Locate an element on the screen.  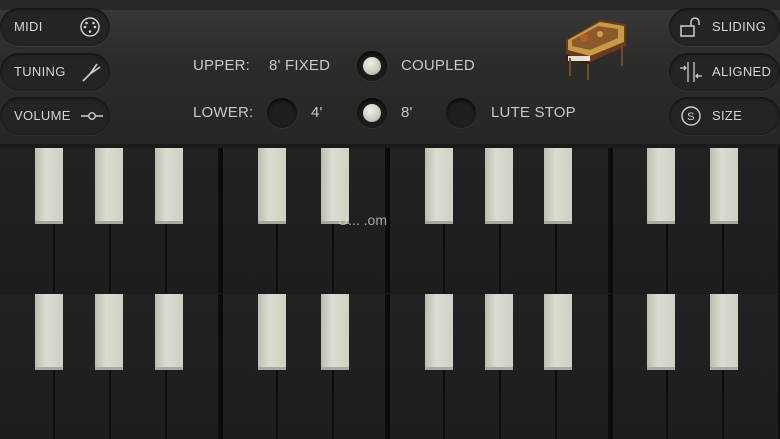
lute-stop-label: LUTE STOP is located at coordinates (533, 112).